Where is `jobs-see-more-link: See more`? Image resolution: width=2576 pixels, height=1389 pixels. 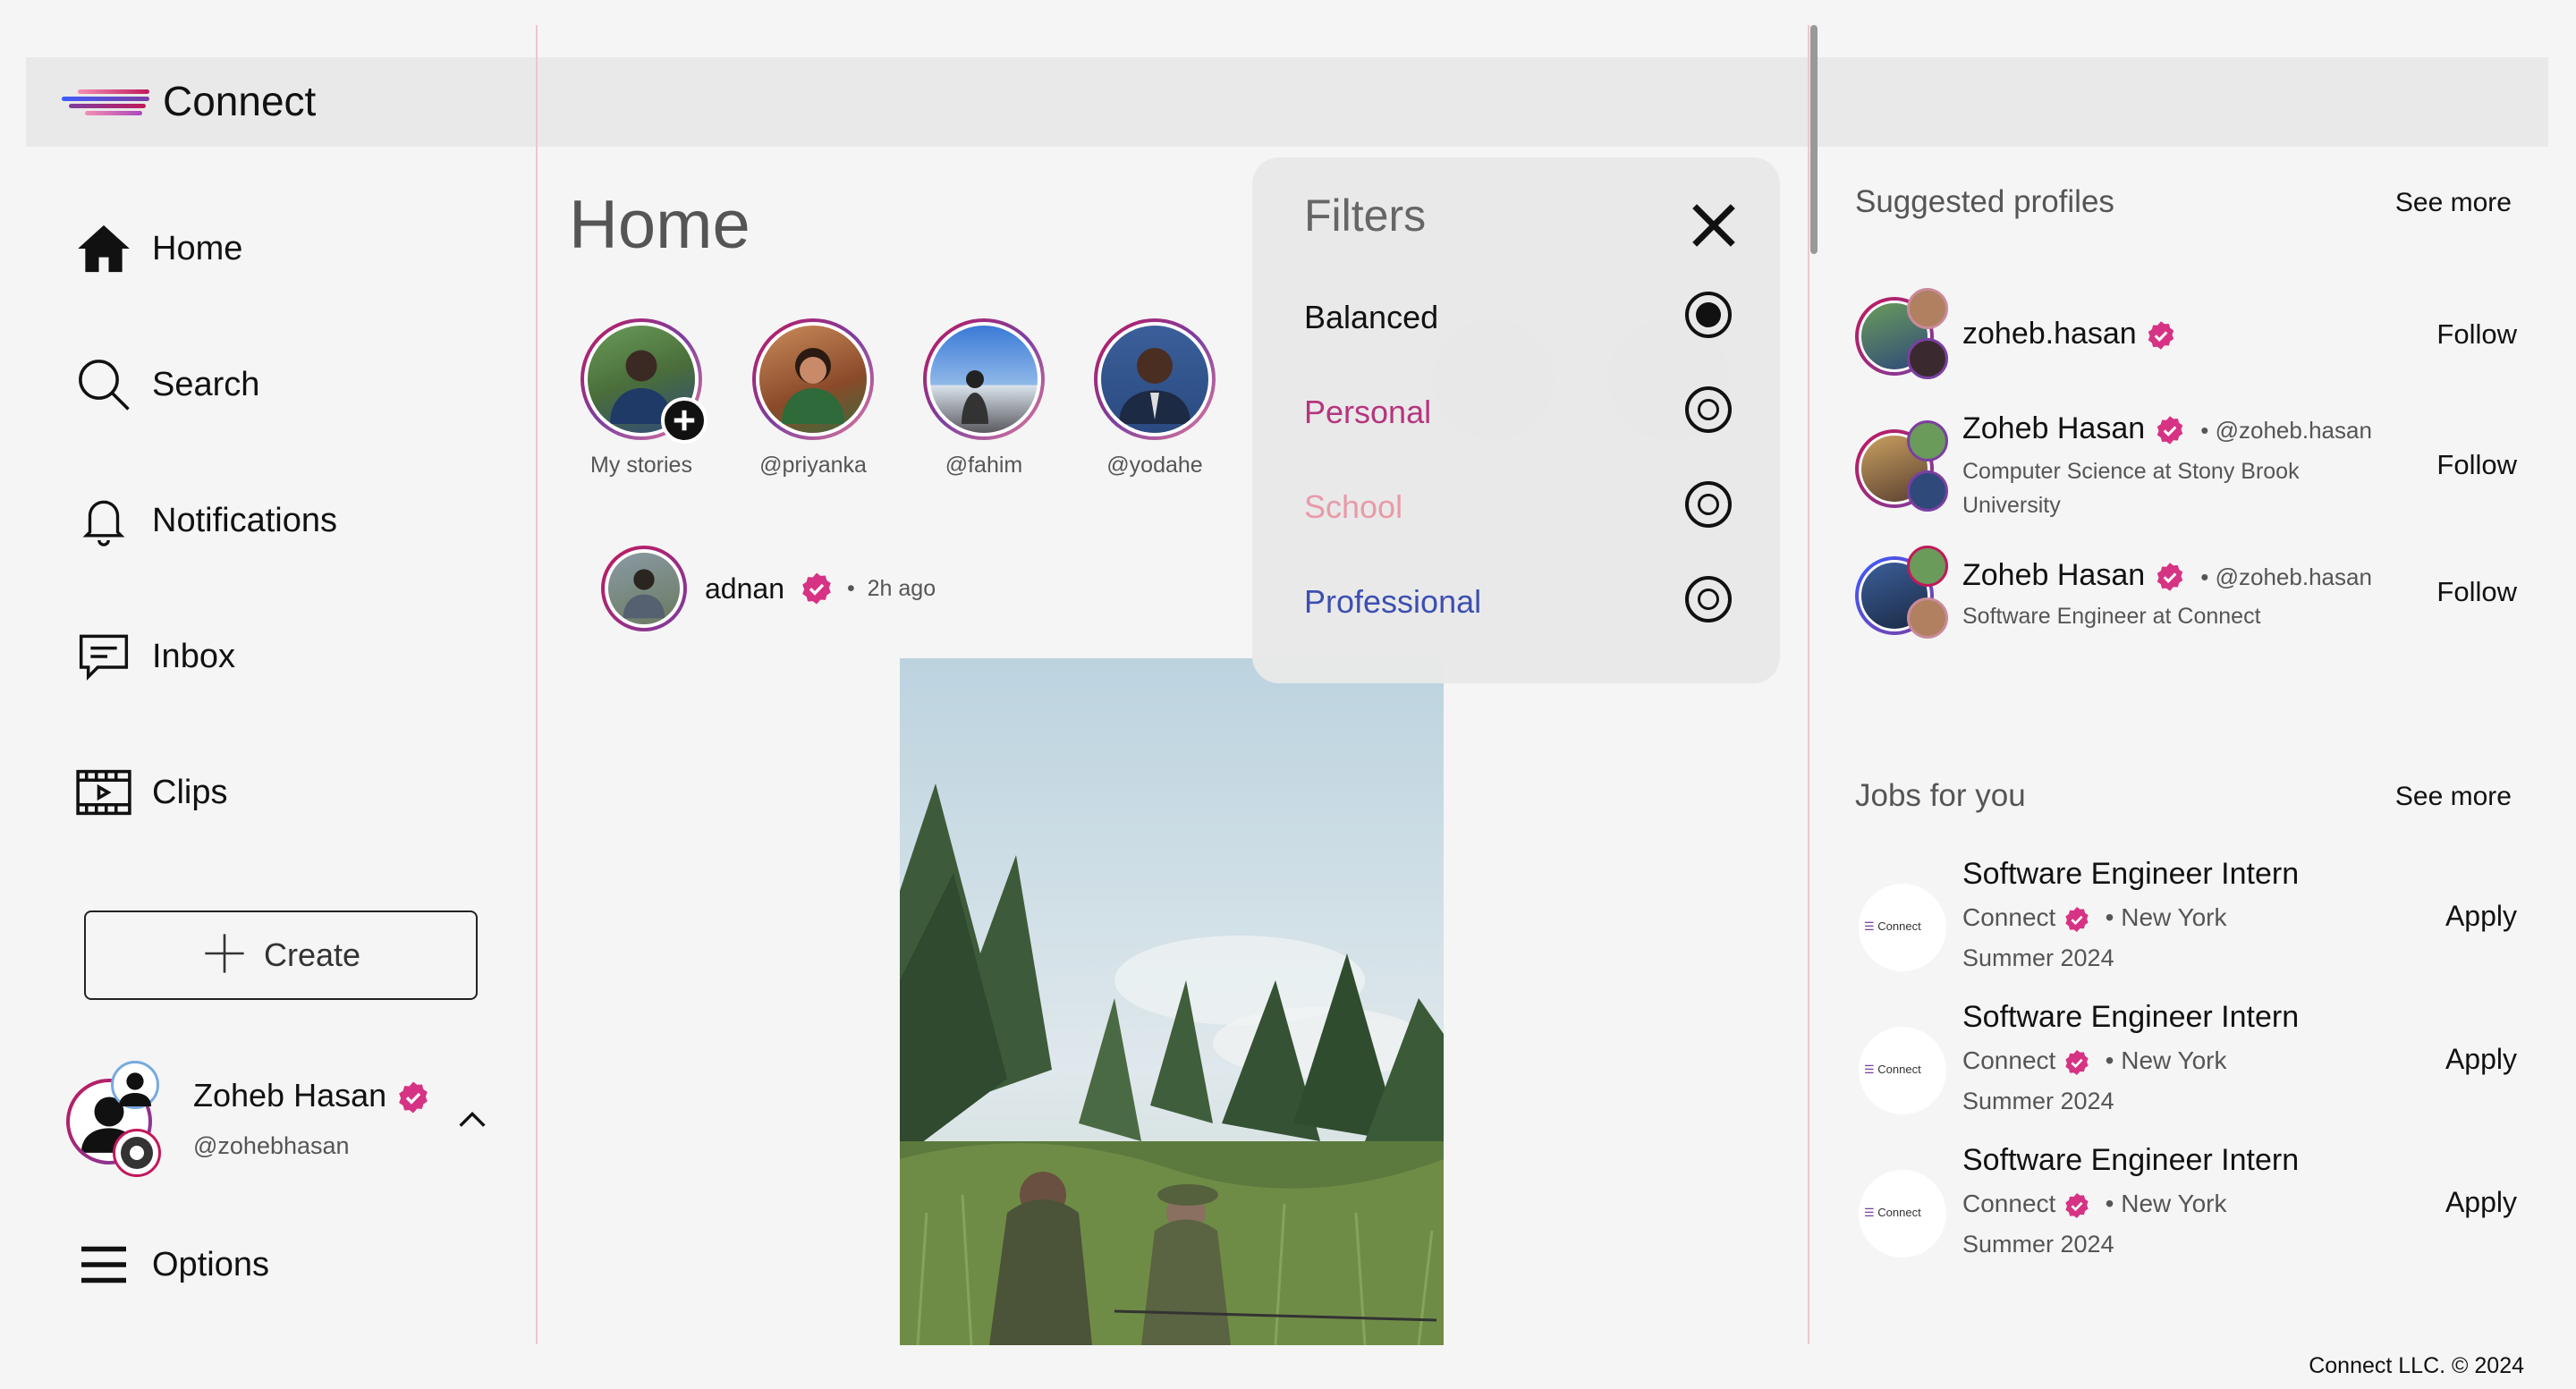
jobs-see-more-link: See more is located at coordinates (2453, 797).